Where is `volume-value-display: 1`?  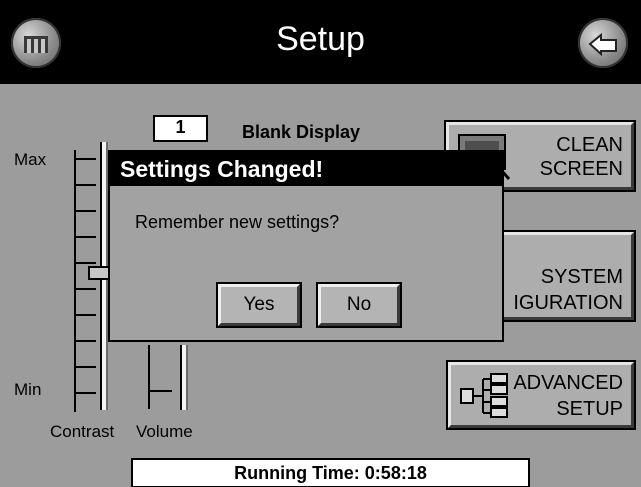
volume-value-display: 1 is located at coordinates (180, 128).